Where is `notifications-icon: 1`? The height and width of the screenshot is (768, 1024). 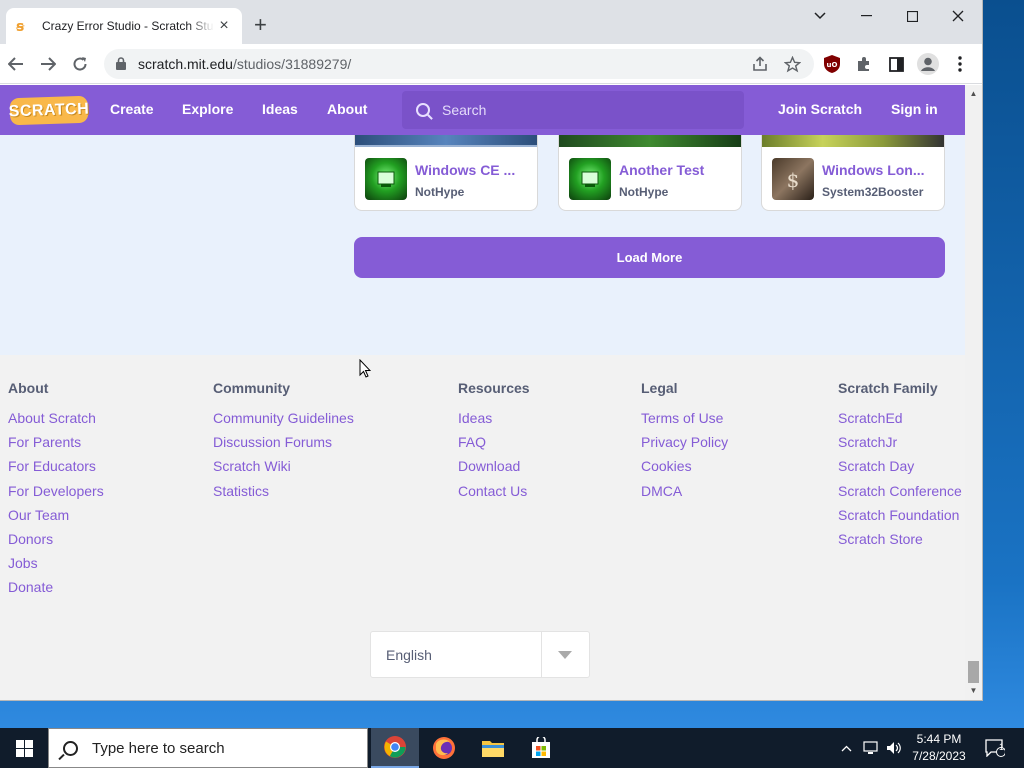
notifications-icon: 1 is located at coordinates (995, 748).